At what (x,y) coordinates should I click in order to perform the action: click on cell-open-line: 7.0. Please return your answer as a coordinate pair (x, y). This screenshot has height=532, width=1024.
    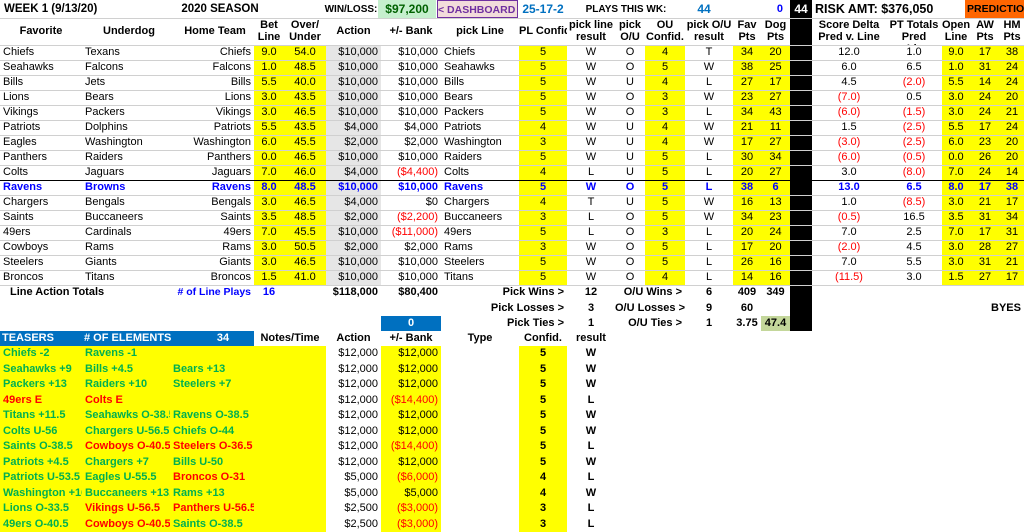
    Looking at the image, I should click on (956, 232).